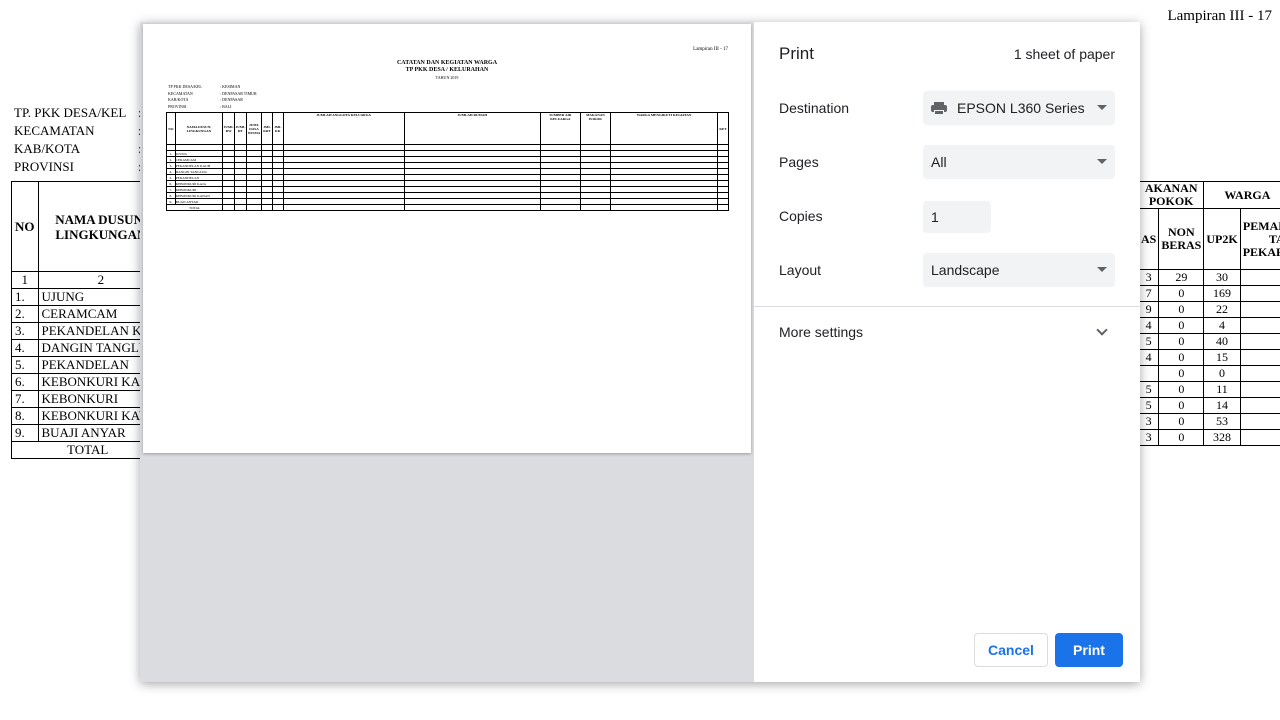 This screenshot has width=1280, height=720. I want to click on preview-header-krt: JML KRT, so click(267, 128).